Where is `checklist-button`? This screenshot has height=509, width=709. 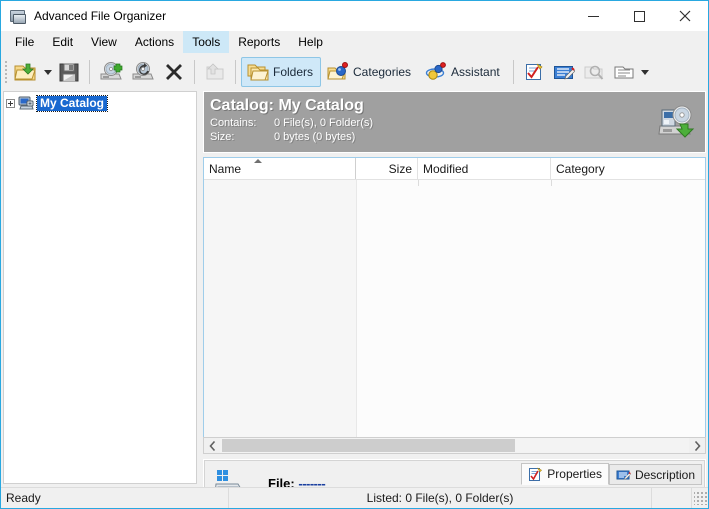
checklist-button is located at coordinates (534, 72).